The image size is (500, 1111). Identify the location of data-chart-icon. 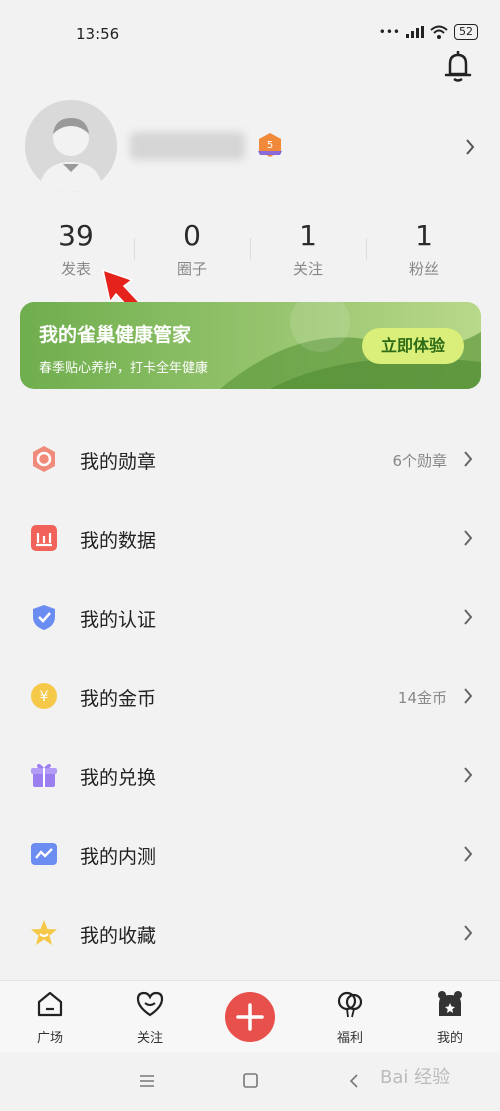
(44, 538).